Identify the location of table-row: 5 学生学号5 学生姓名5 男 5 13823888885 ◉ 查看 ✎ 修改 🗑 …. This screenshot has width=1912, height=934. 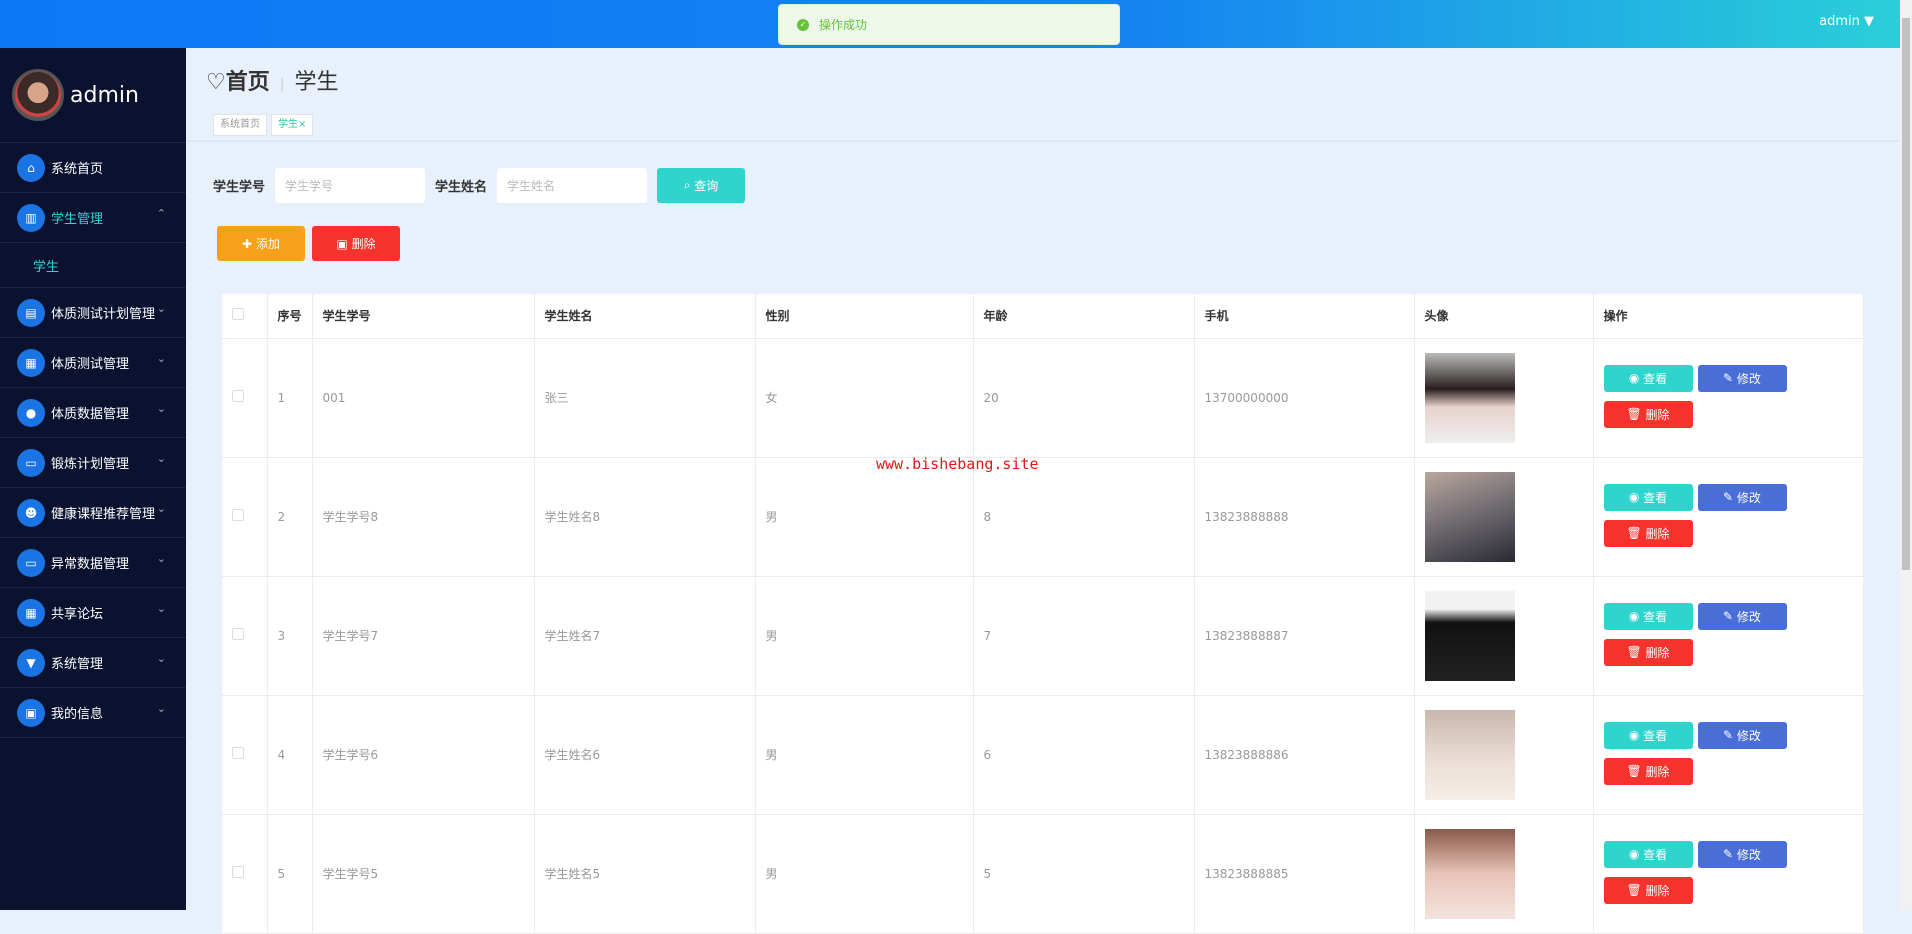
(1043, 874).